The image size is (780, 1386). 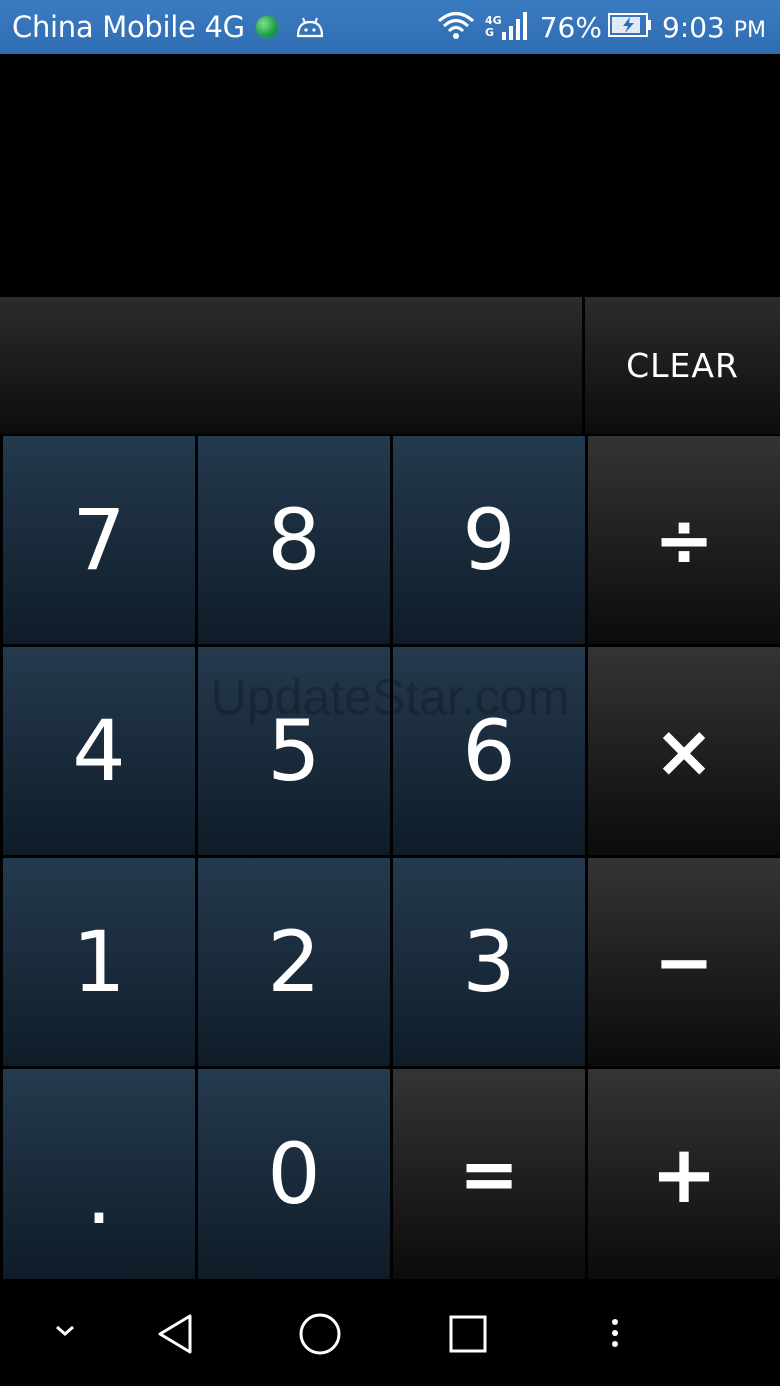 What do you see at coordinates (693, 27) in the screenshot?
I see `clock-time: 9:03` at bounding box center [693, 27].